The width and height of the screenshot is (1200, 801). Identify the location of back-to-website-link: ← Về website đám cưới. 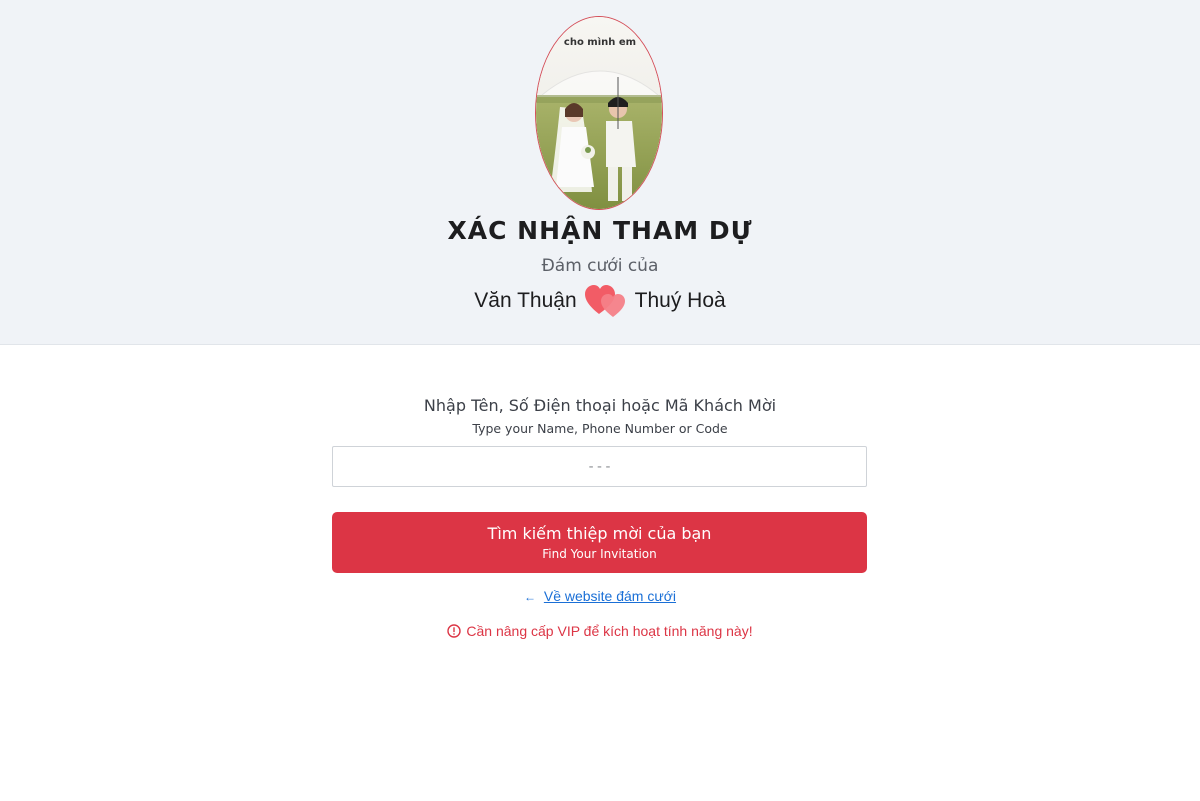
(600, 596).